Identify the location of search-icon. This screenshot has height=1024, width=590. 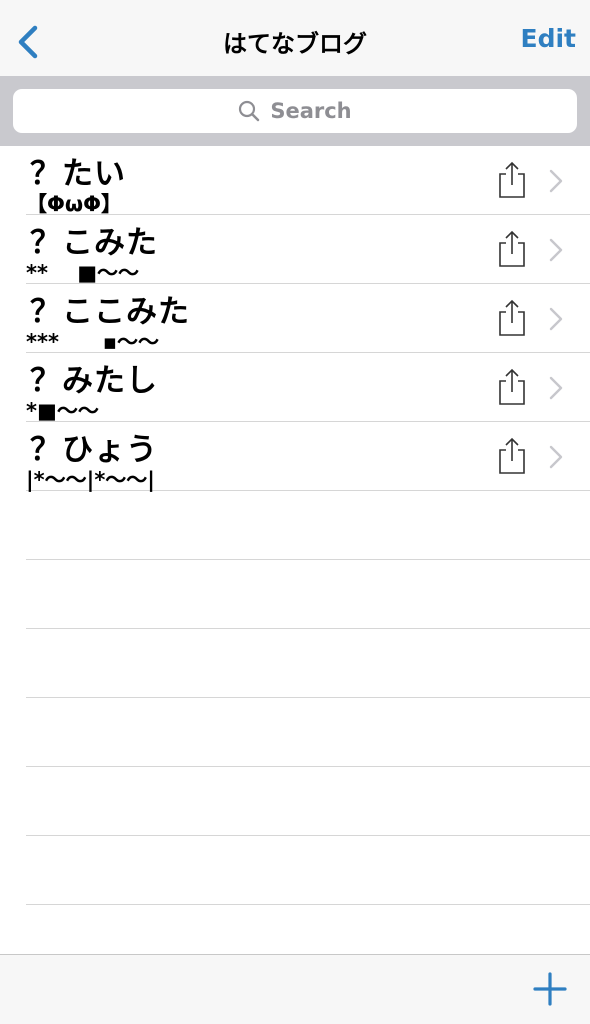
(249, 111).